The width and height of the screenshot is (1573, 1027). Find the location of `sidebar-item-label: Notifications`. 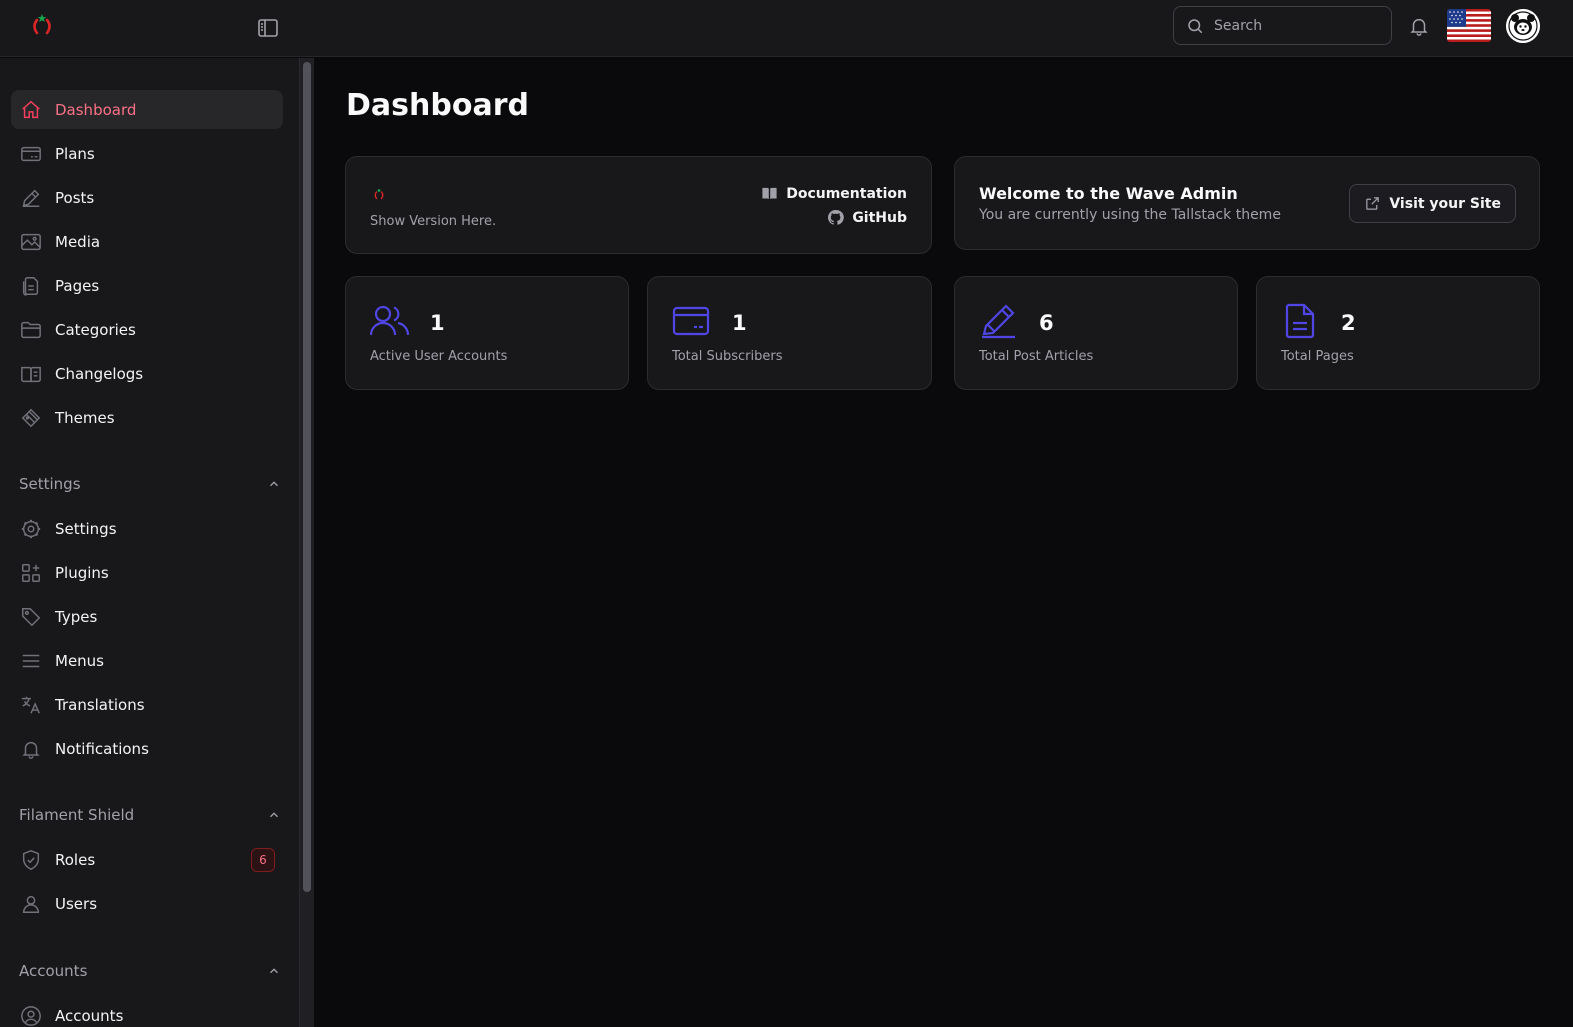

sidebar-item-label: Notifications is located at coordinates (102, 748).